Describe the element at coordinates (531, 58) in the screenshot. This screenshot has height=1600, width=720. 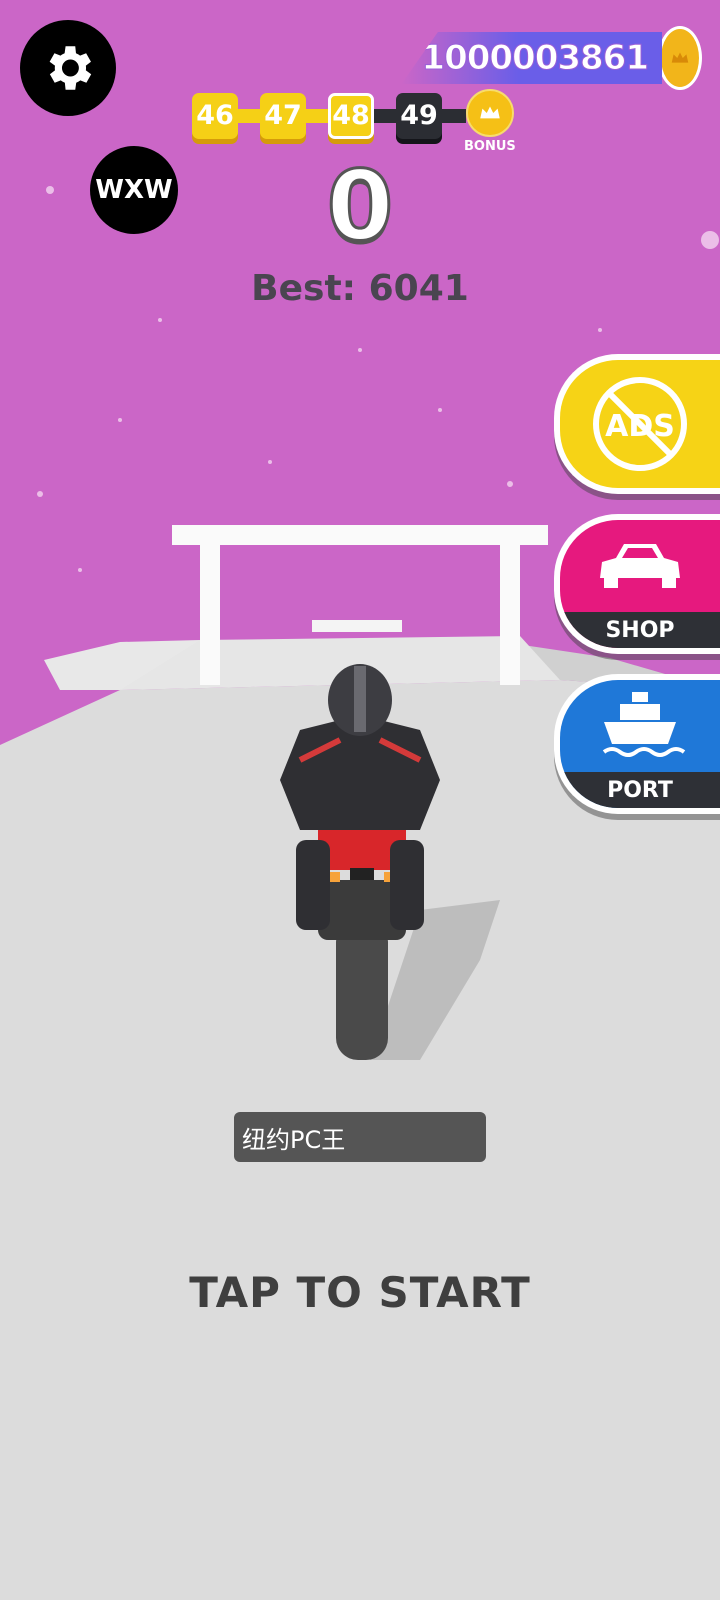
I see `coin-count: 1000003861` at that location.